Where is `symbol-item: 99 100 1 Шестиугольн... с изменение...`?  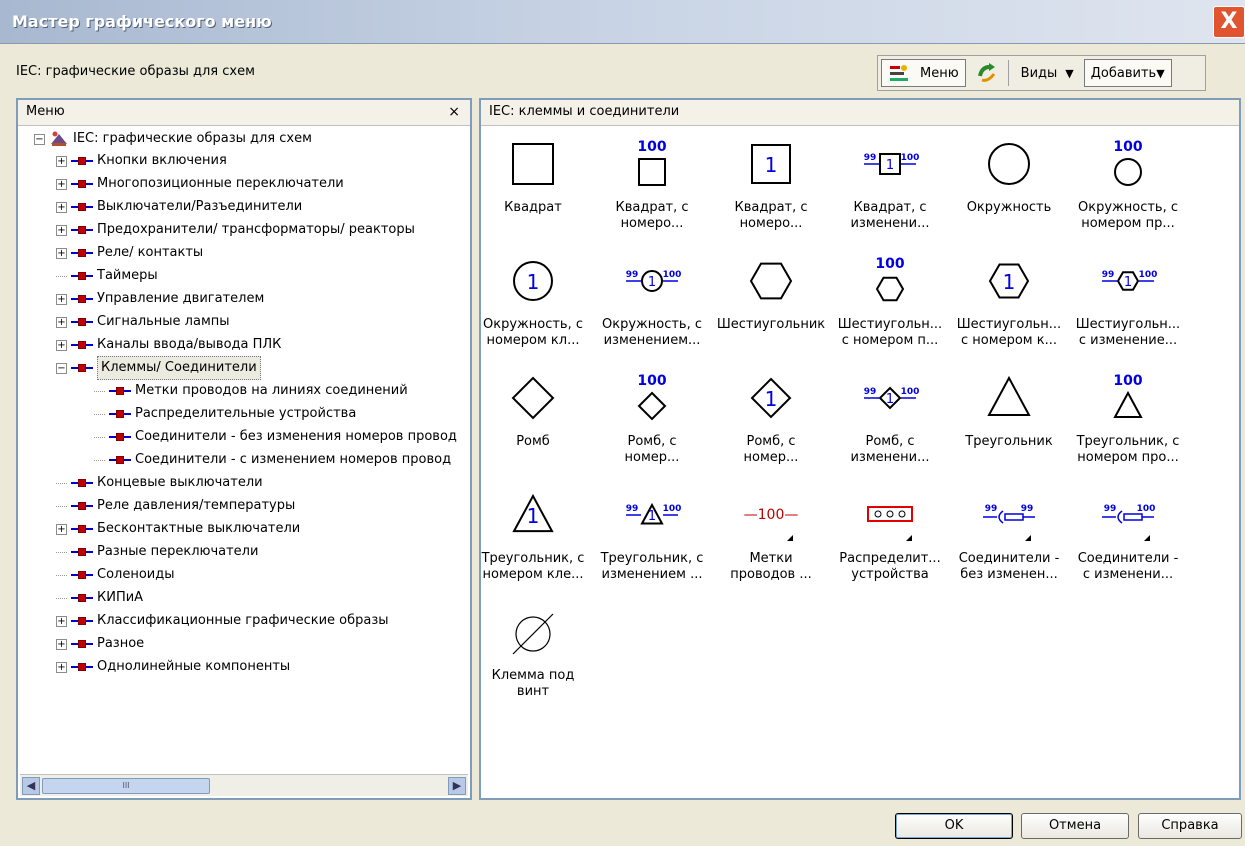 symbol-item: 99 100 1 Шестиугольн... с изменение... is located at coordinates (1128, 306).